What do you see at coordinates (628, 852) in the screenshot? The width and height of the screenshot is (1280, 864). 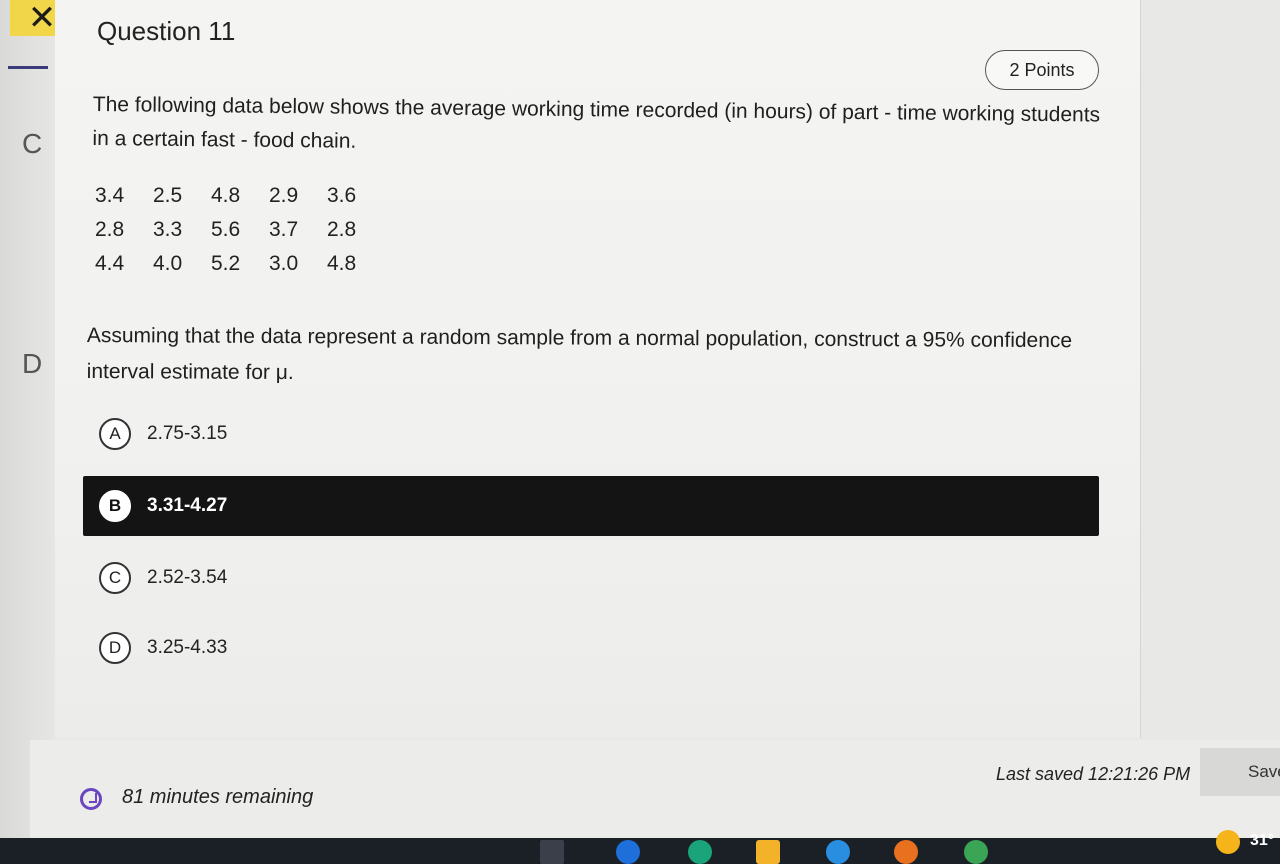 I see `mail-icon` at bounding box center [628, 852].